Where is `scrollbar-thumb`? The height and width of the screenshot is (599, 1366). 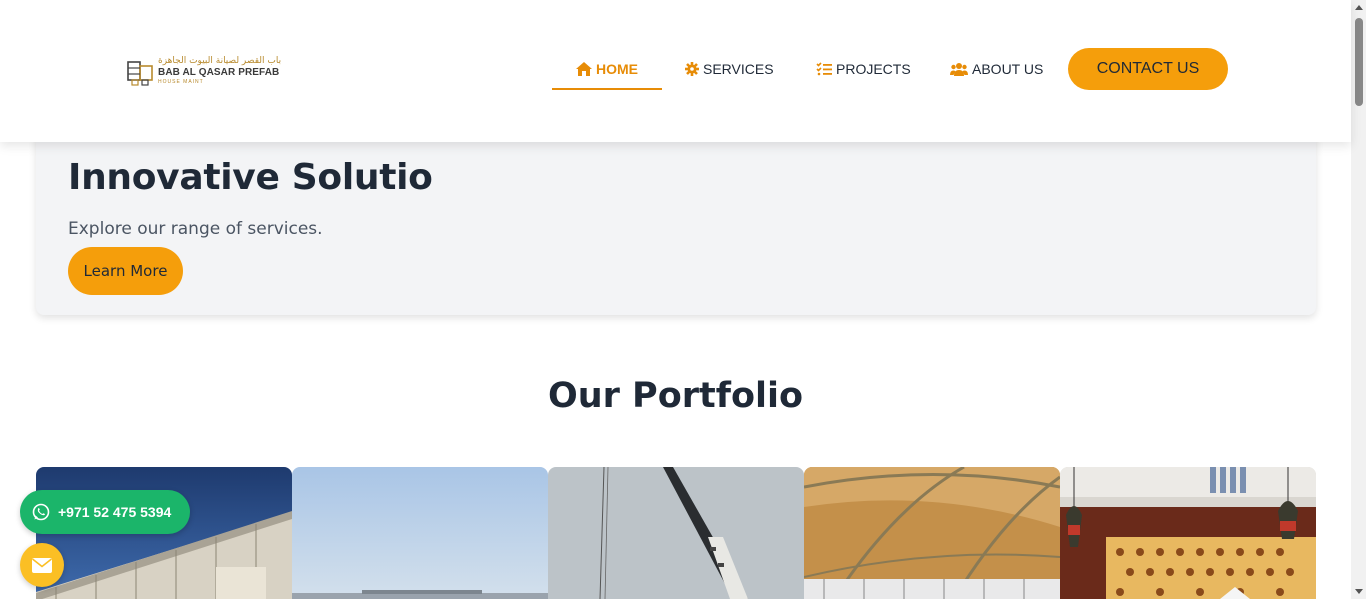
scrollbar-thumb is located at coordinates (1359, 62).